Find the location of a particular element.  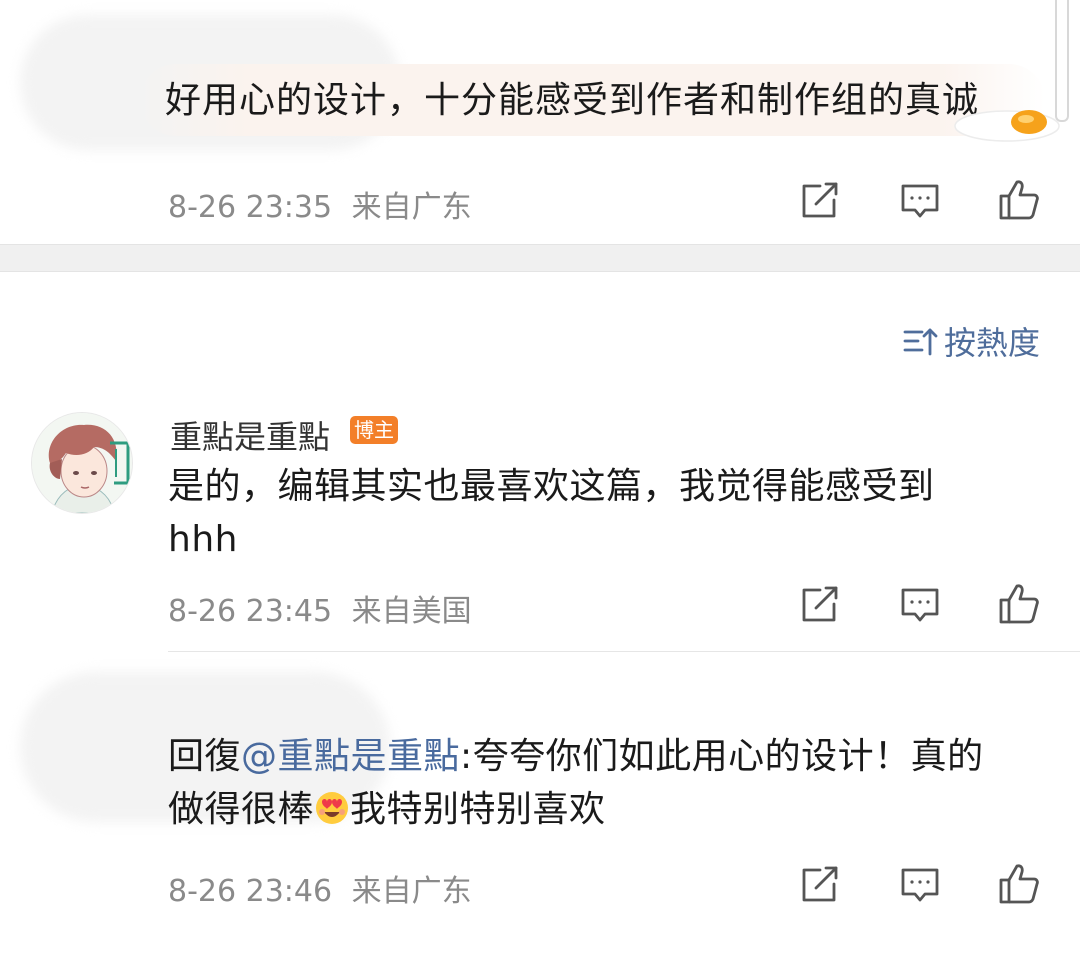

author-badge: 博主 is located at coordinates (374, 430).